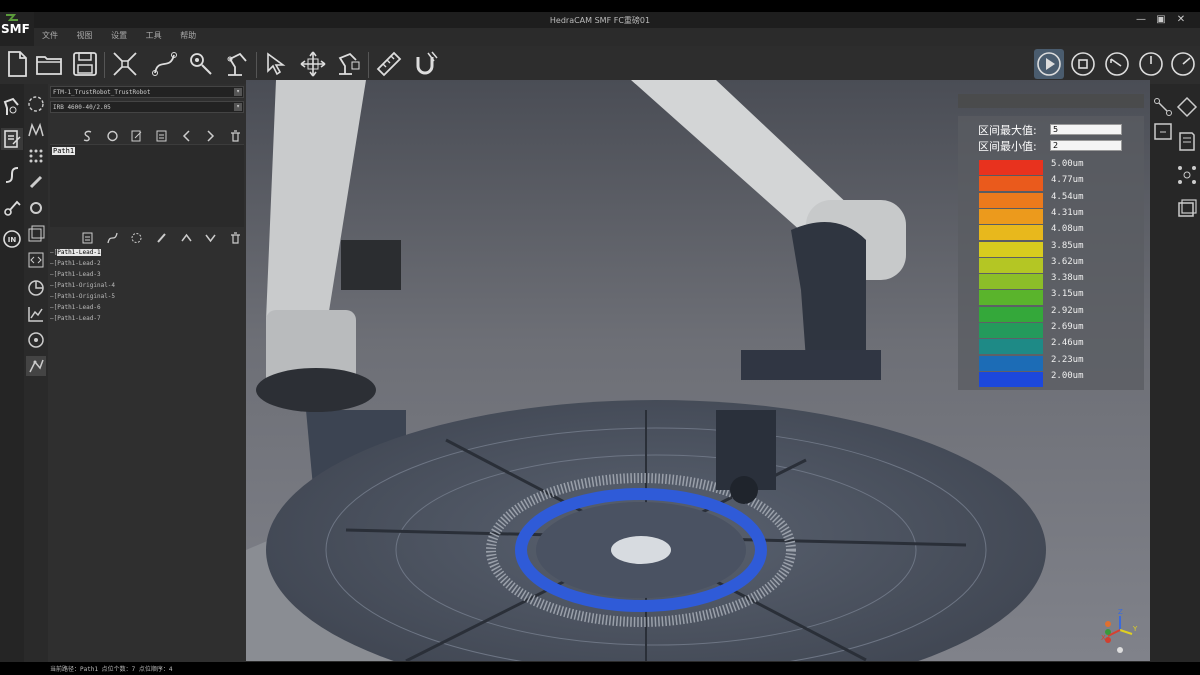  I want to click on edit-button, so click(136, 135).